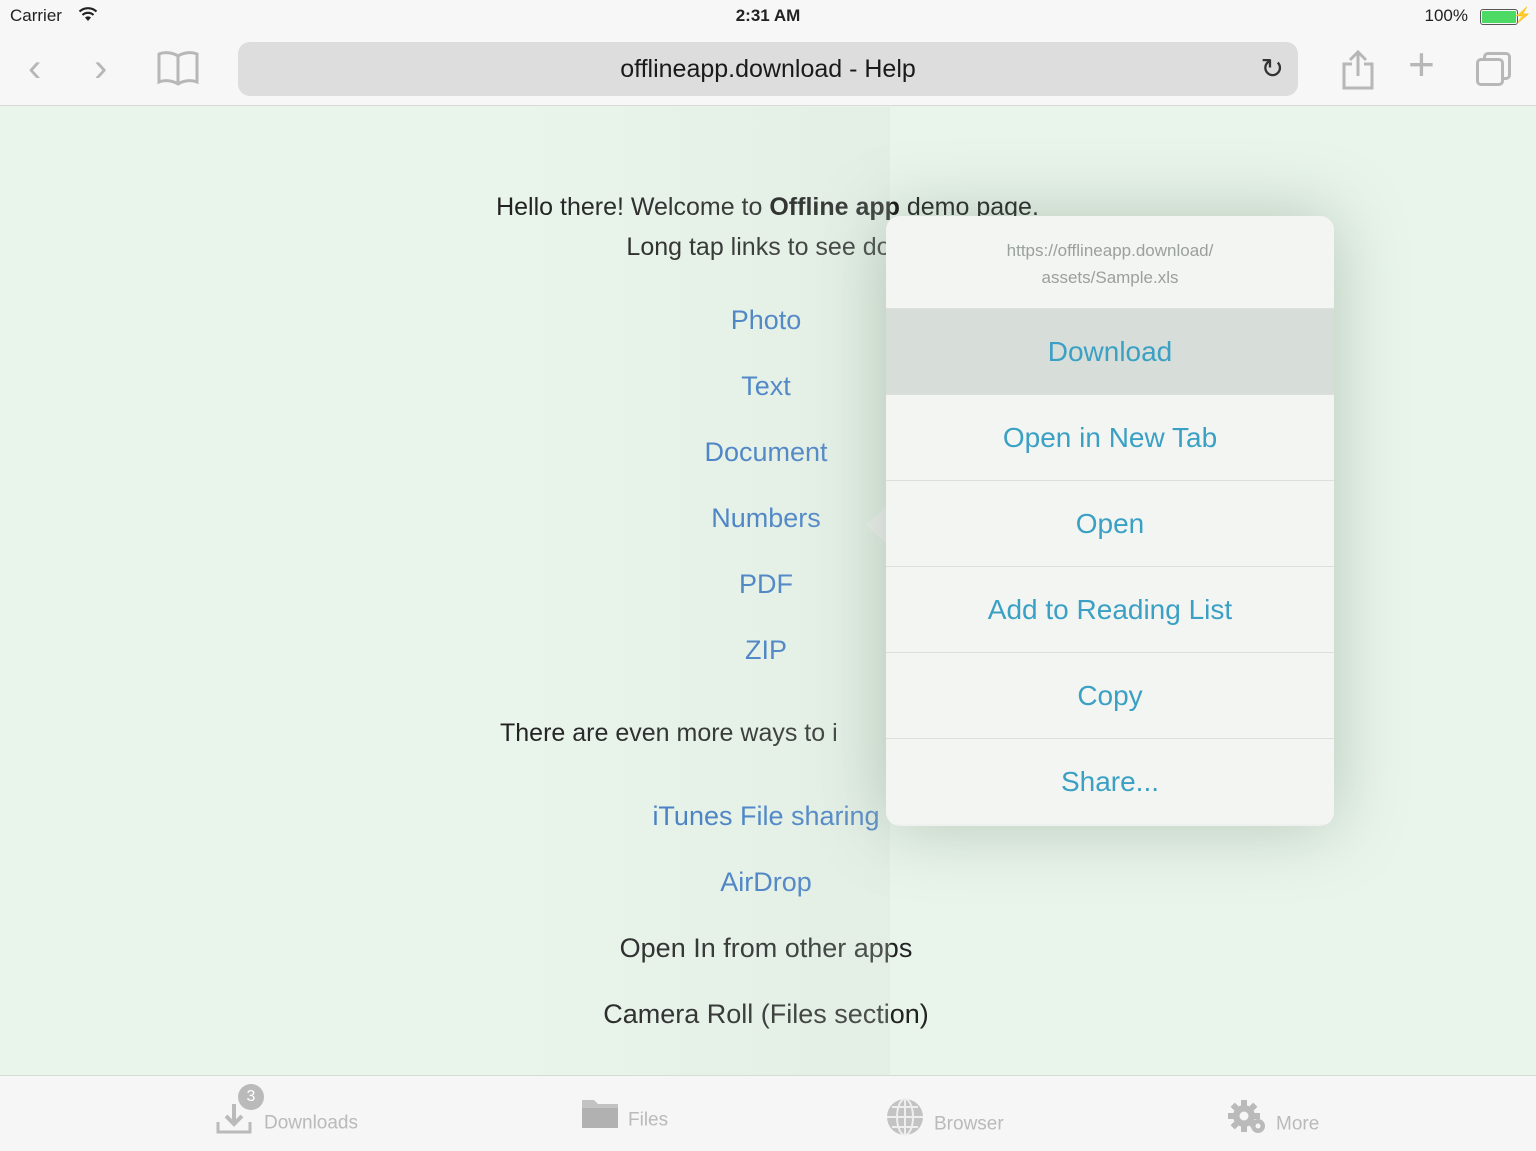 This screenshot has height=1151, width=1536. I want to click on tab-files: Files, so click(624, 1116).